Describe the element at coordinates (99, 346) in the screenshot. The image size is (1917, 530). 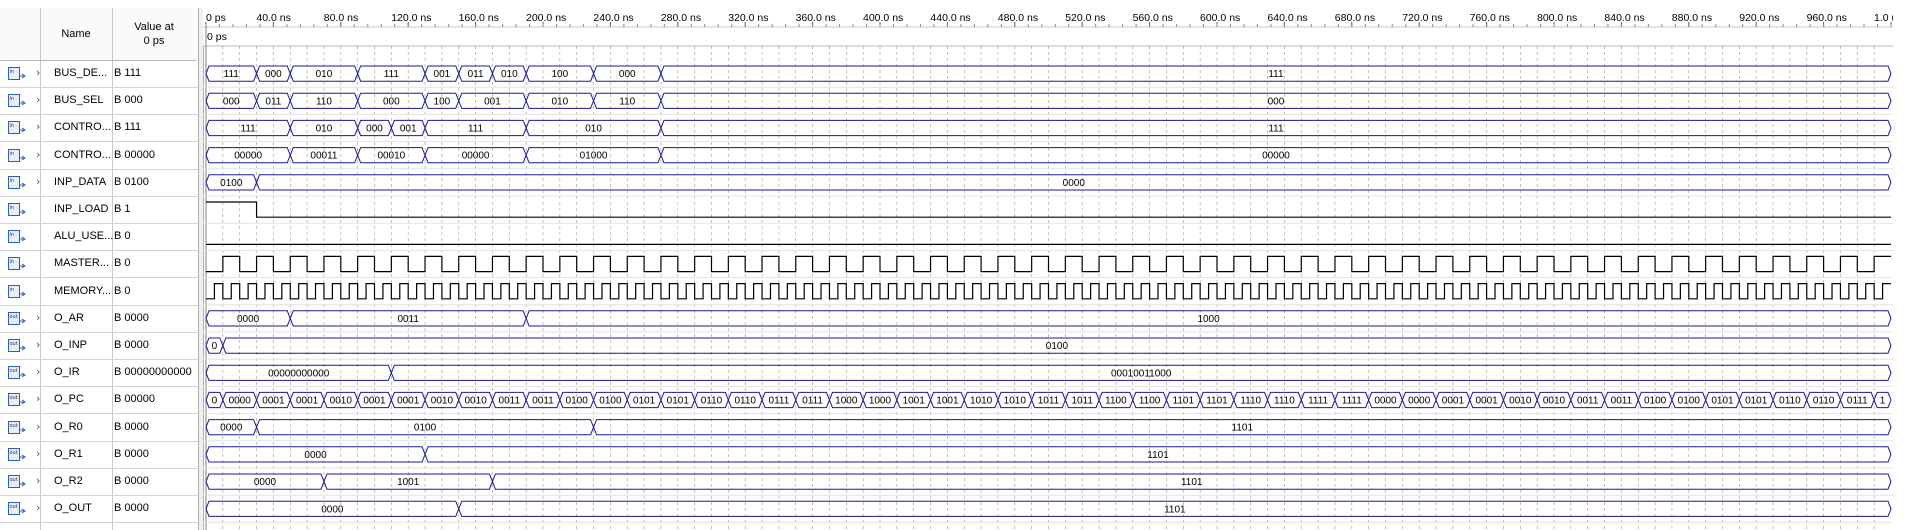
I see `signal-row: out › O_INP B 0000` at that location.